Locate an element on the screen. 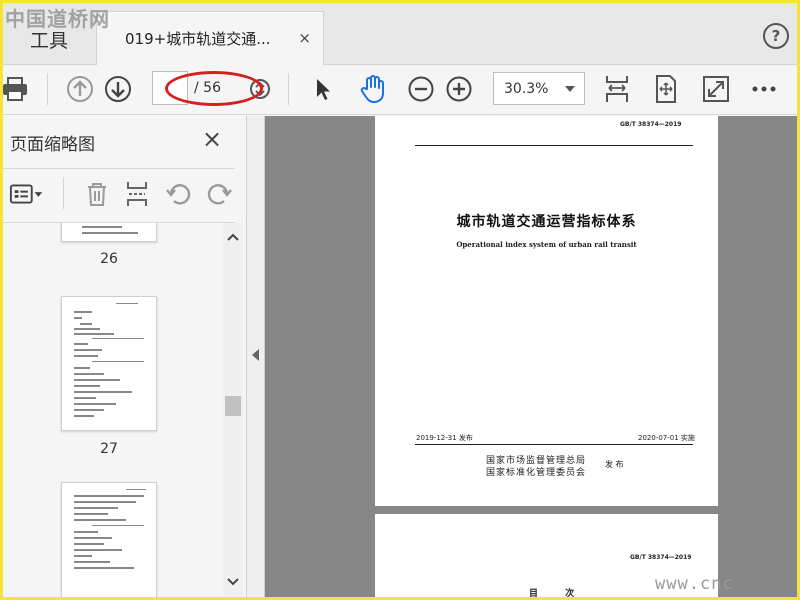 The width and height of the screenshot is (800, 600). scroll-up-icon is located at coordinates (233, 237).